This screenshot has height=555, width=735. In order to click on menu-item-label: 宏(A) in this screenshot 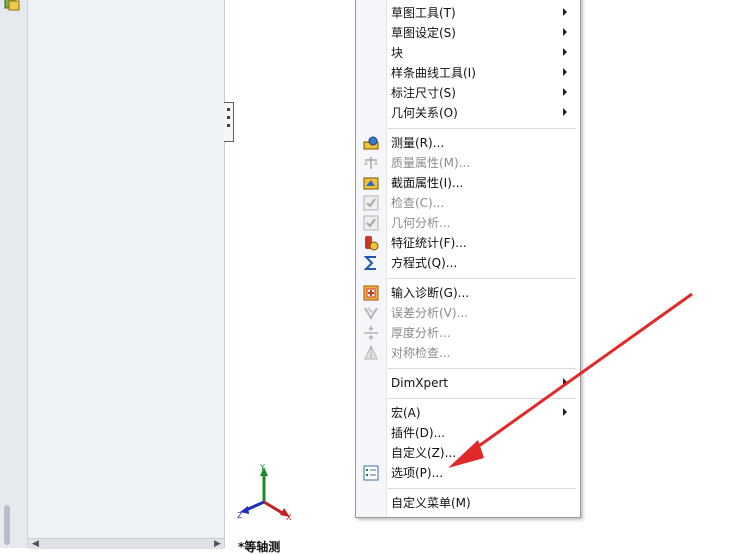, I will do `click(406, 413)`.